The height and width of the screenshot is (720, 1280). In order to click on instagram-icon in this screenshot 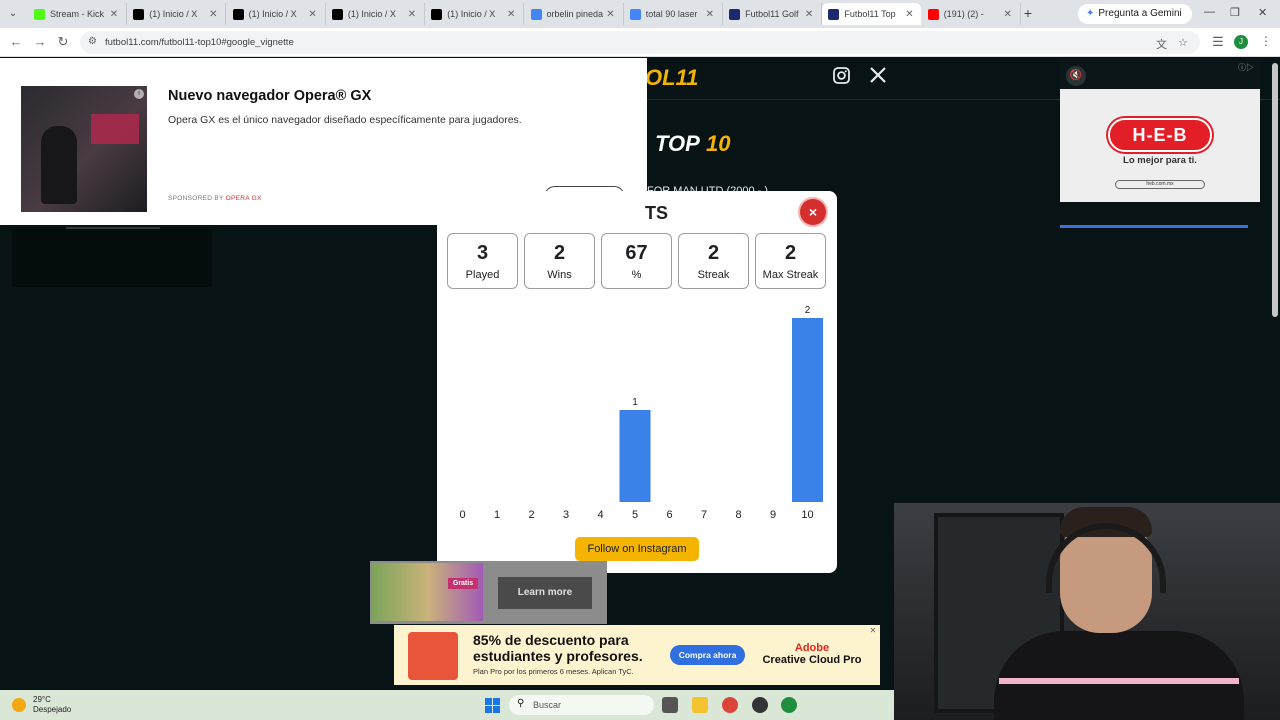, I will do `click(841, 75)`.